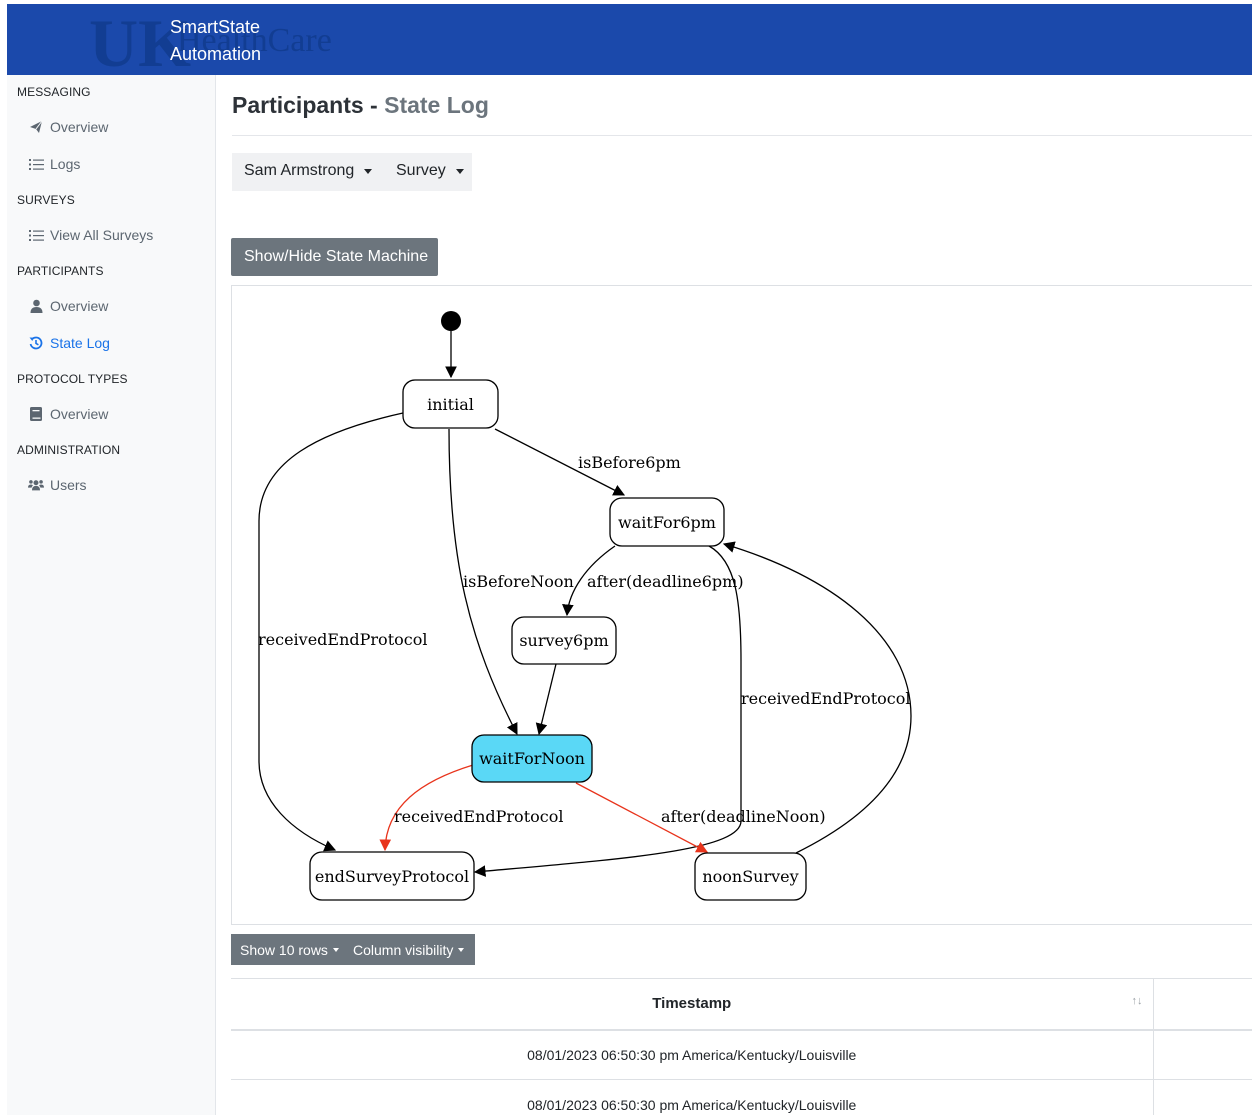  I want to click on sidebar-item-view-all-surveys: View All Surveys, so click(90, 235).